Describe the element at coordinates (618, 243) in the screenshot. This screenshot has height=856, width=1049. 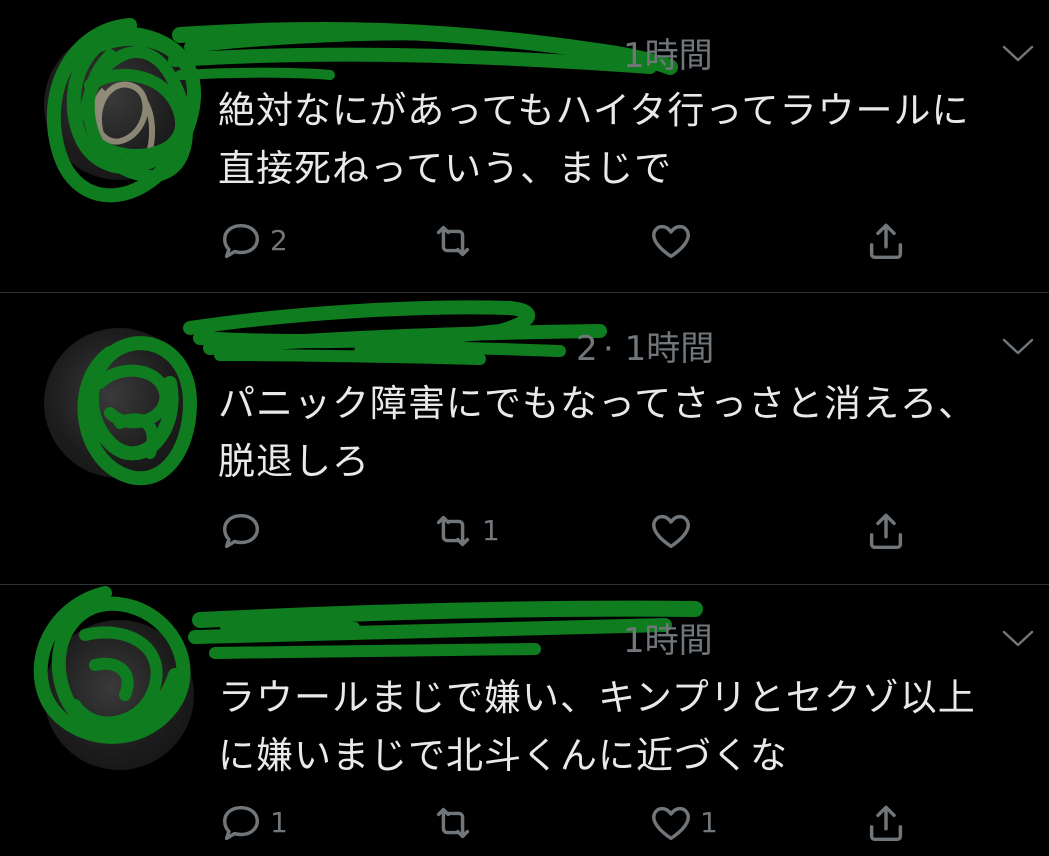
I see `tweet-actions: 2` at that location.